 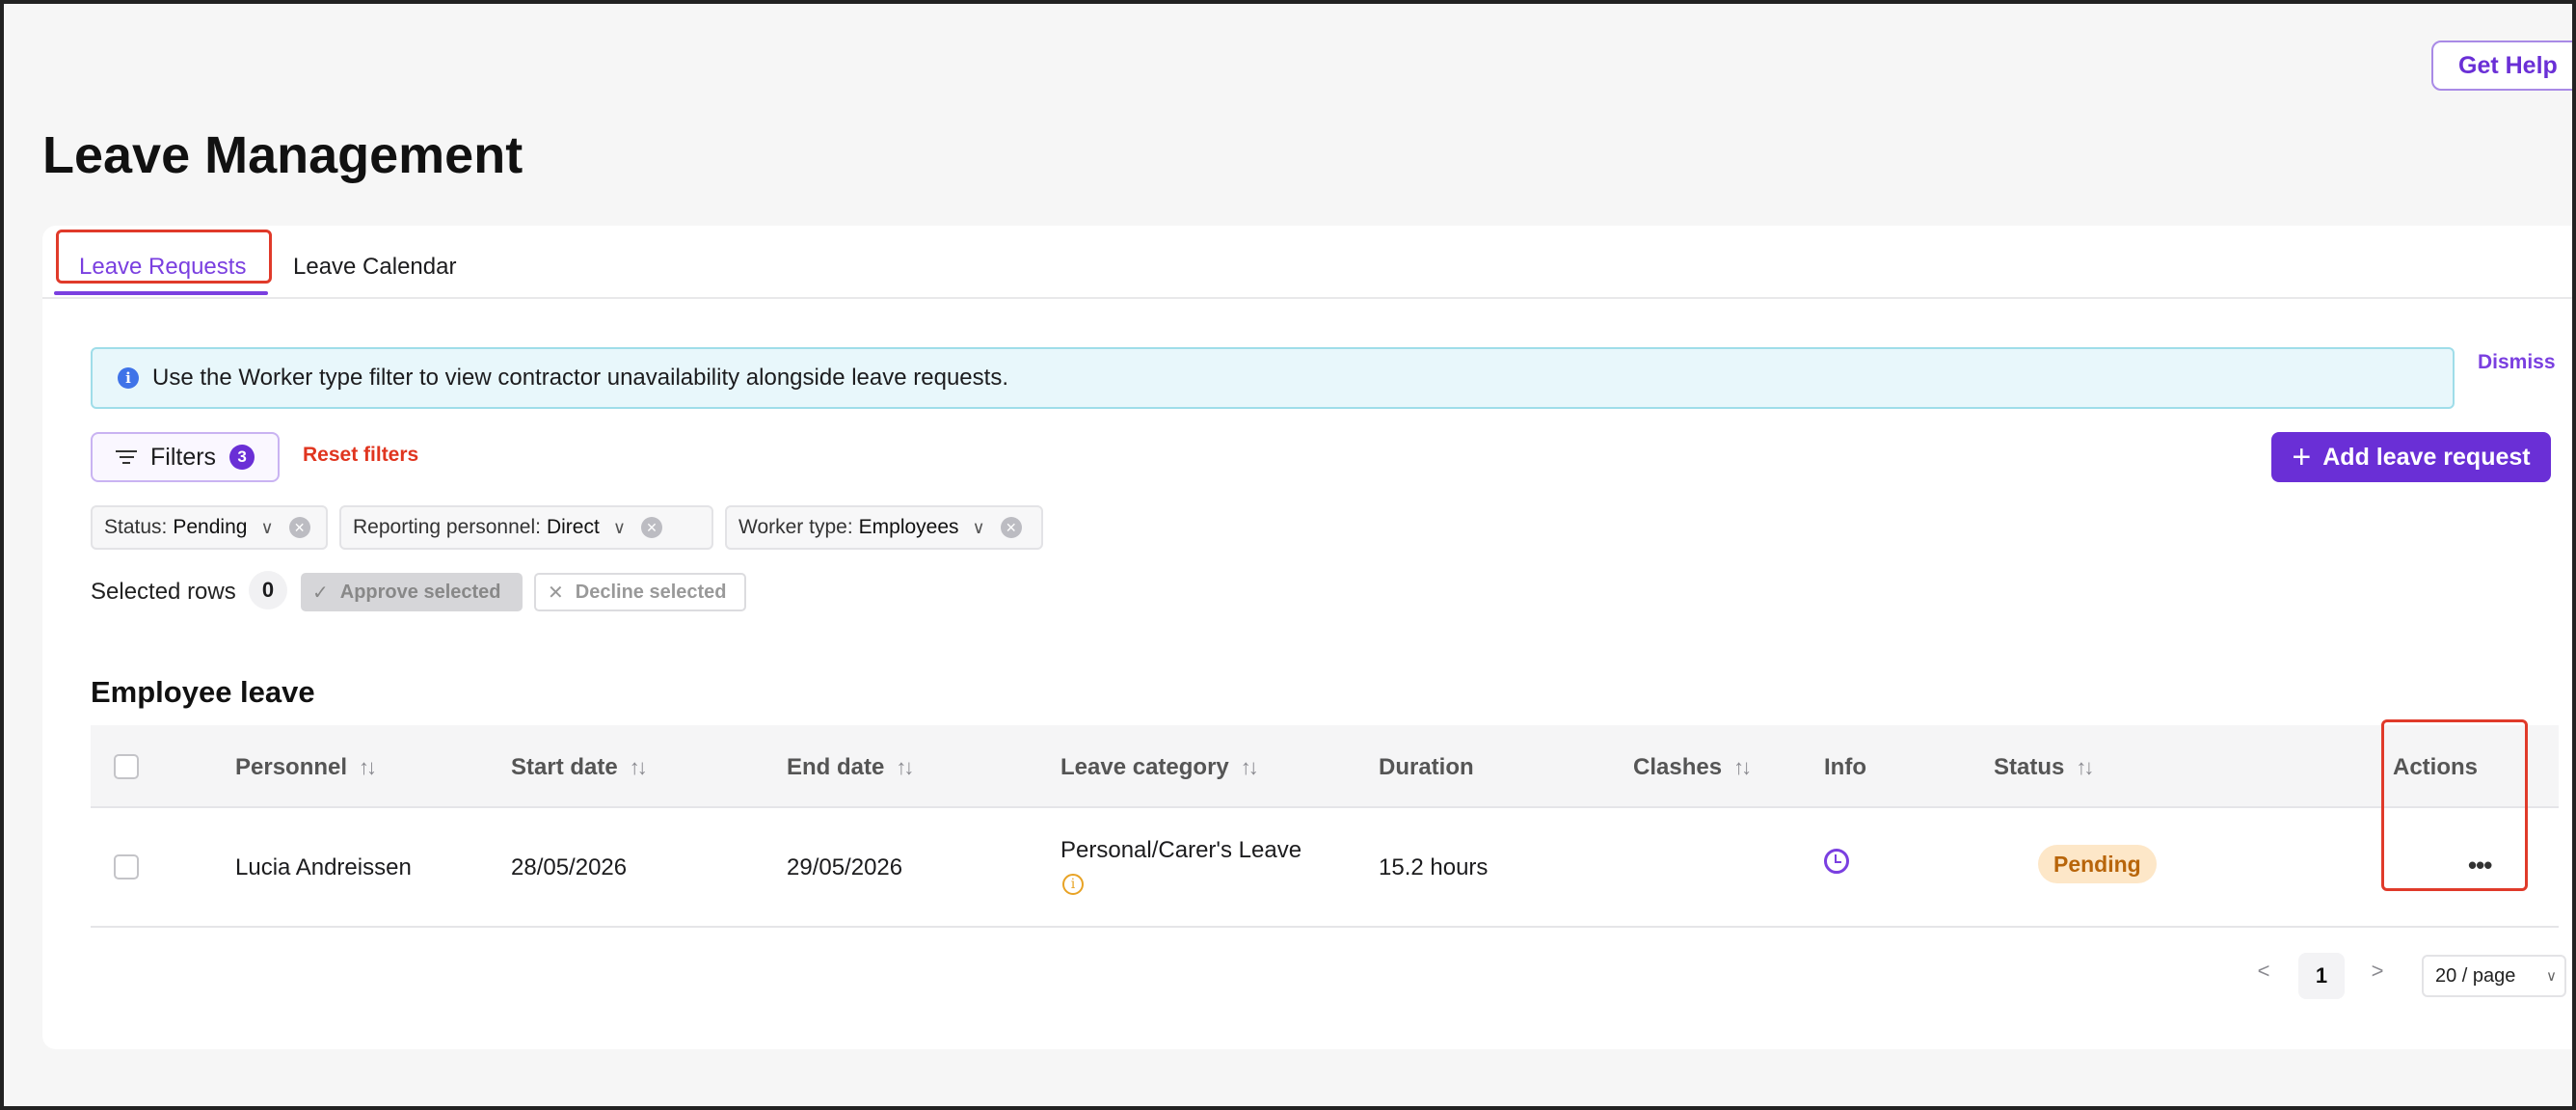 I want to click on column-status: Status ↑↓, so click(x=2044, y=767).